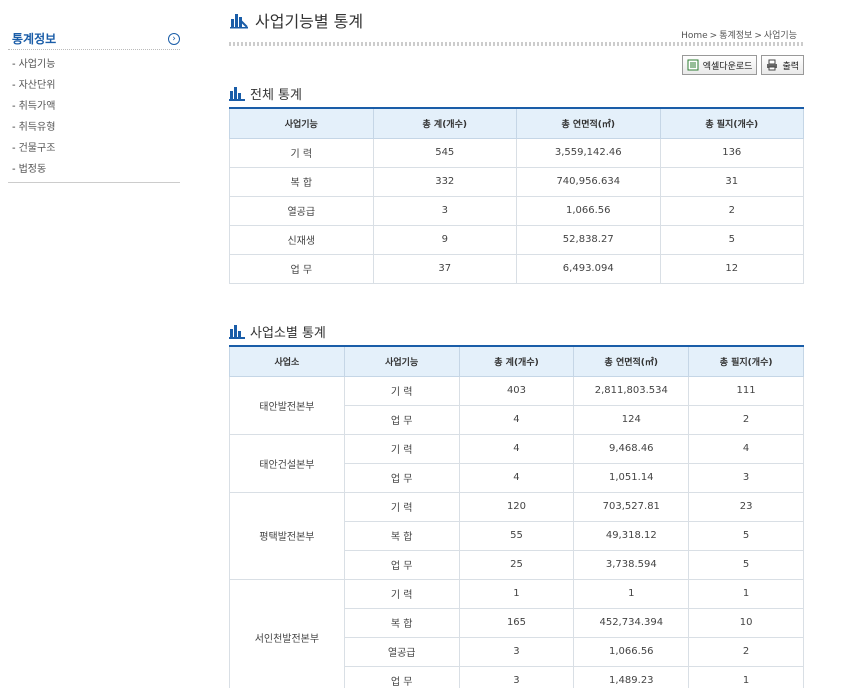 The width and height of the screenshot is (848, 688). What do you see at coordinates (516, 44) in the screenshot?
I see `title-divider` at bounding box center [516, 44].